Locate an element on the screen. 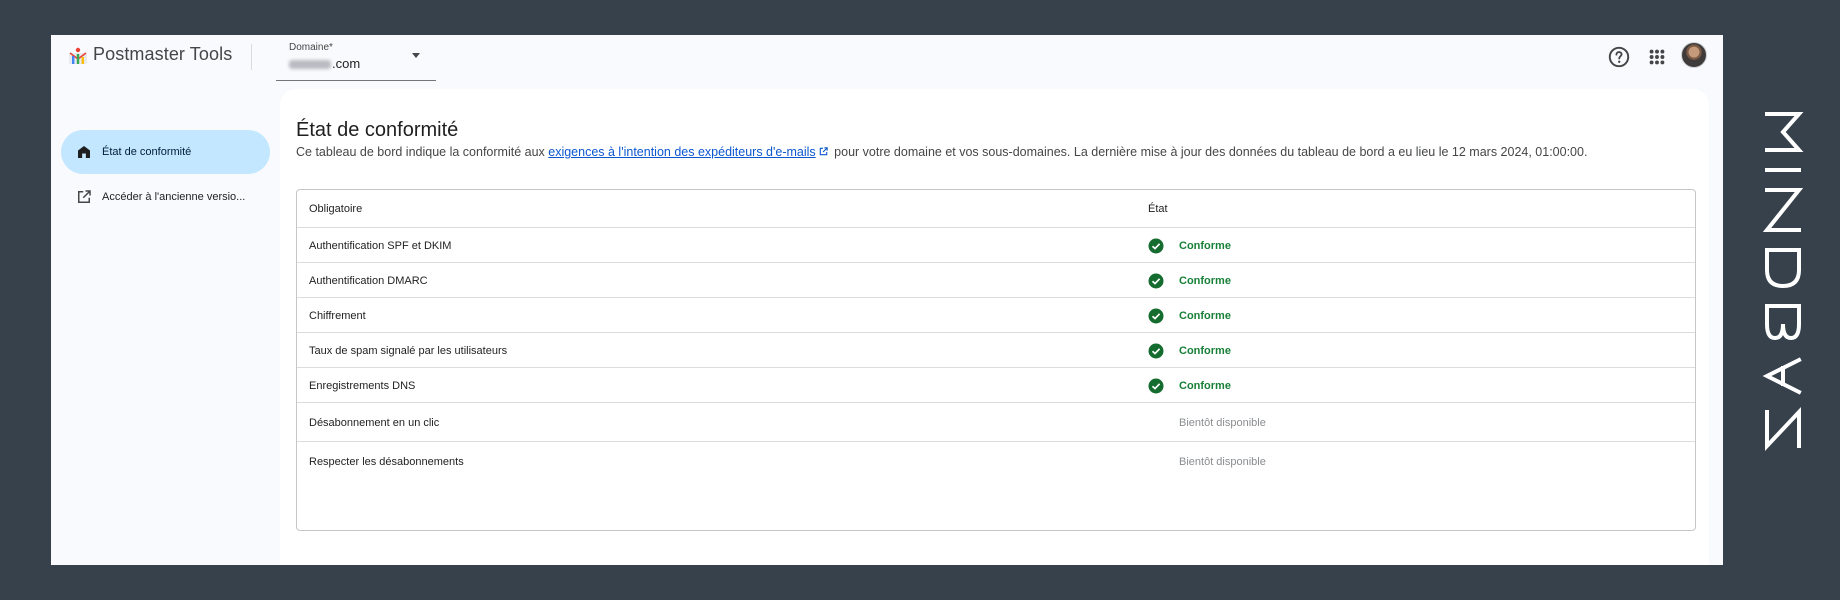 Image resolution: width=1840 pixels, height=600 pixels. requirement-name: Enregistrements DNS is located at coordinates (362, 386).